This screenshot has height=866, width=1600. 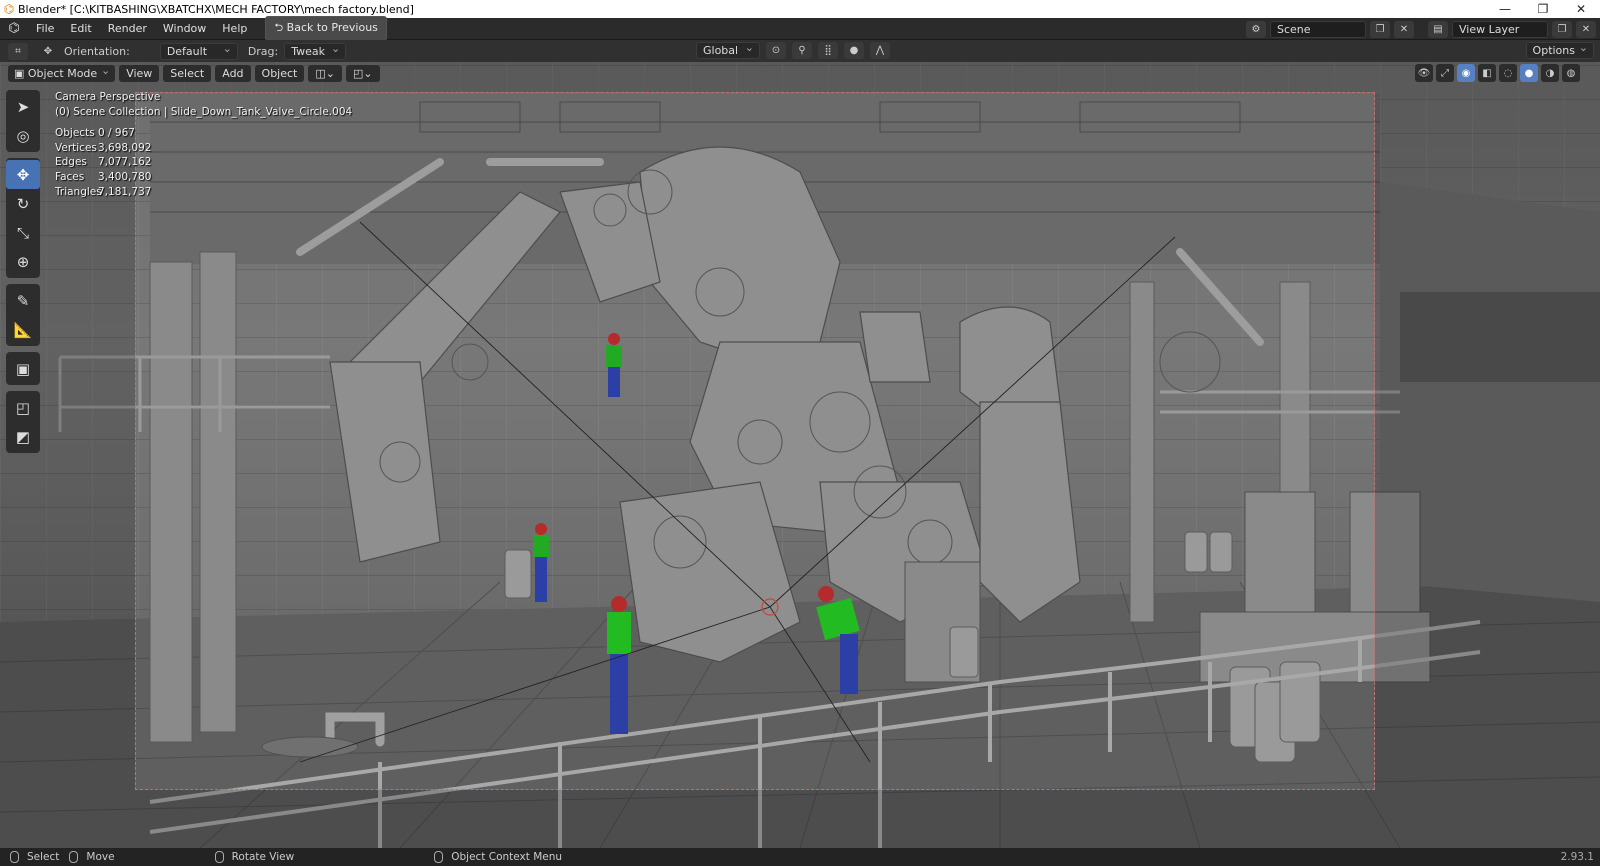 I want to click on object-mode-label: Object Mode, so click(x=62, y=73).